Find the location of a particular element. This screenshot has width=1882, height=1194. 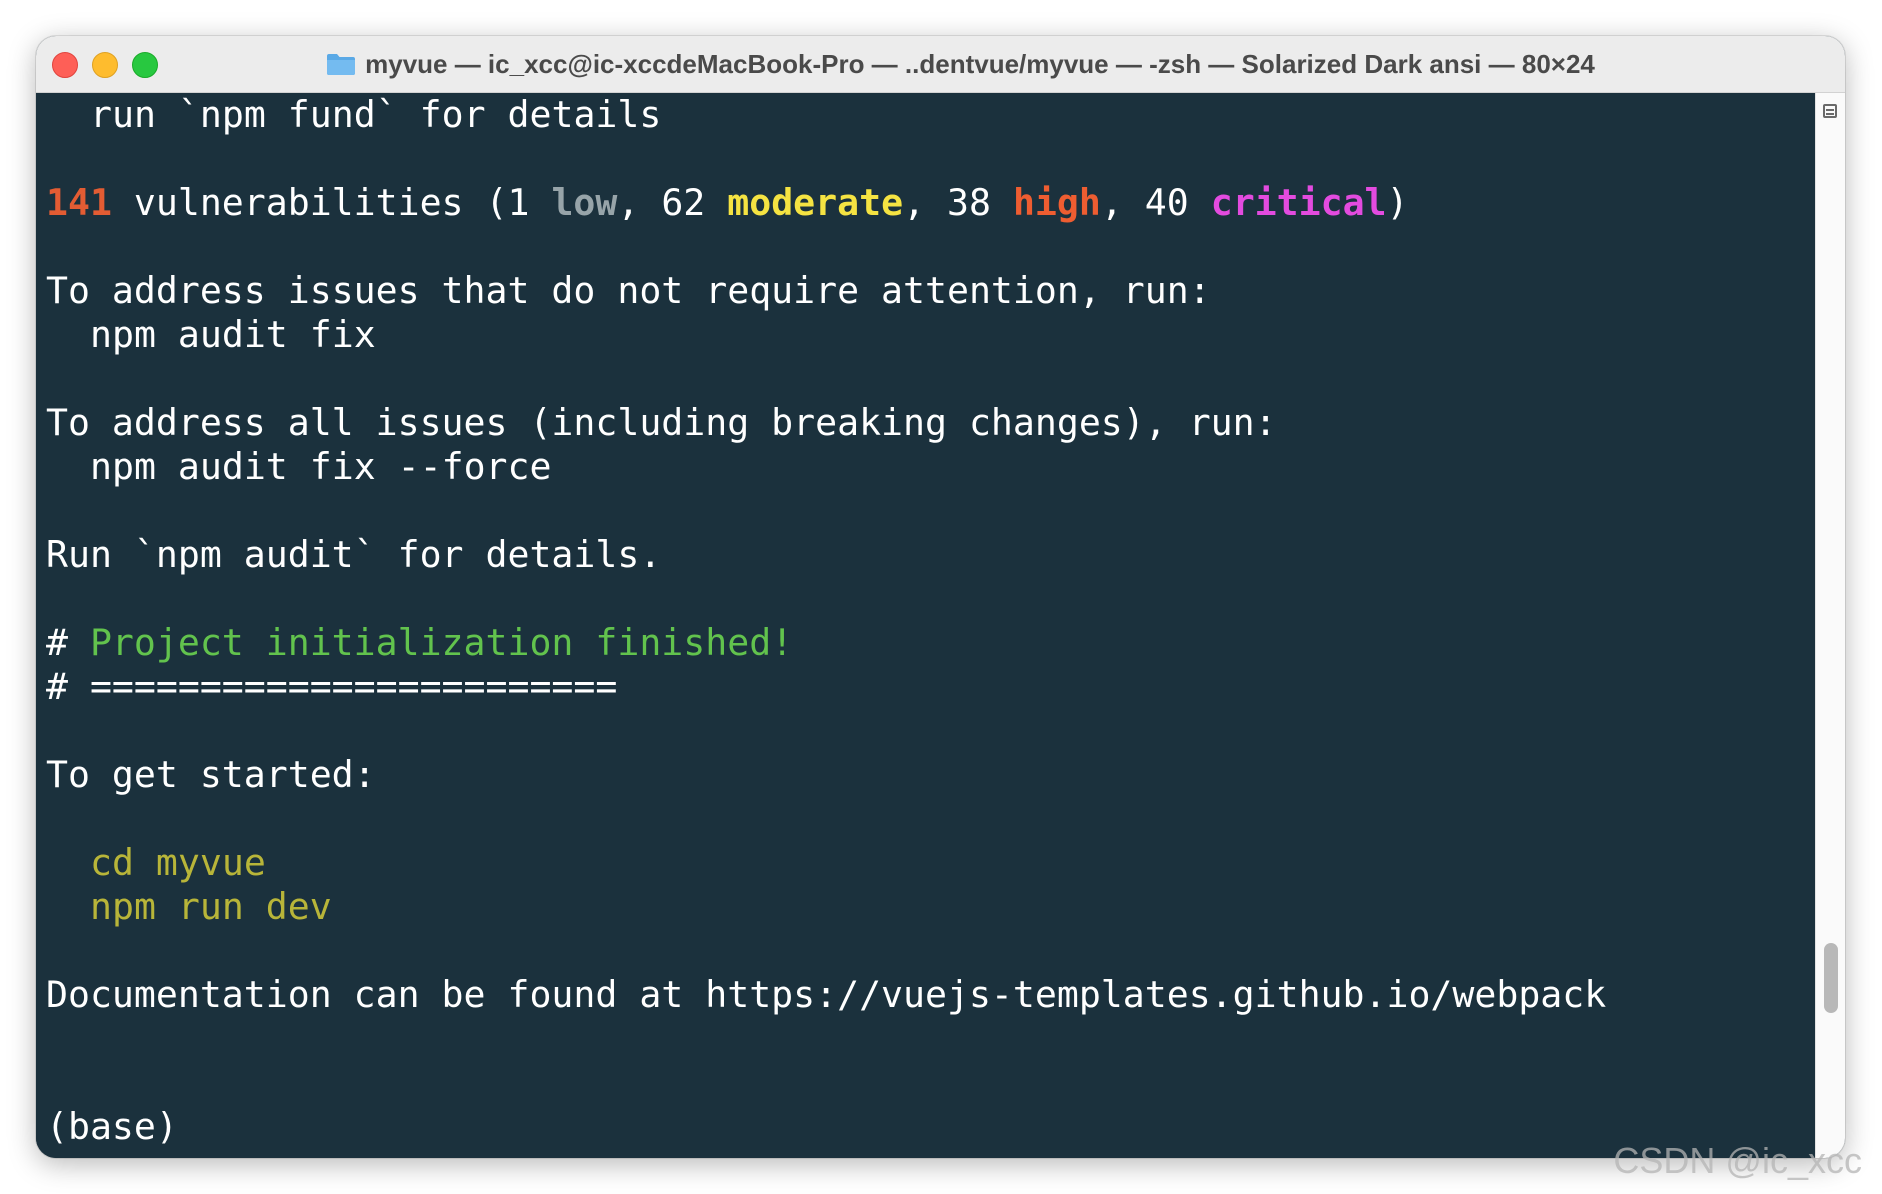

scroll-menu-icon is located at coordinates (1830, 111).